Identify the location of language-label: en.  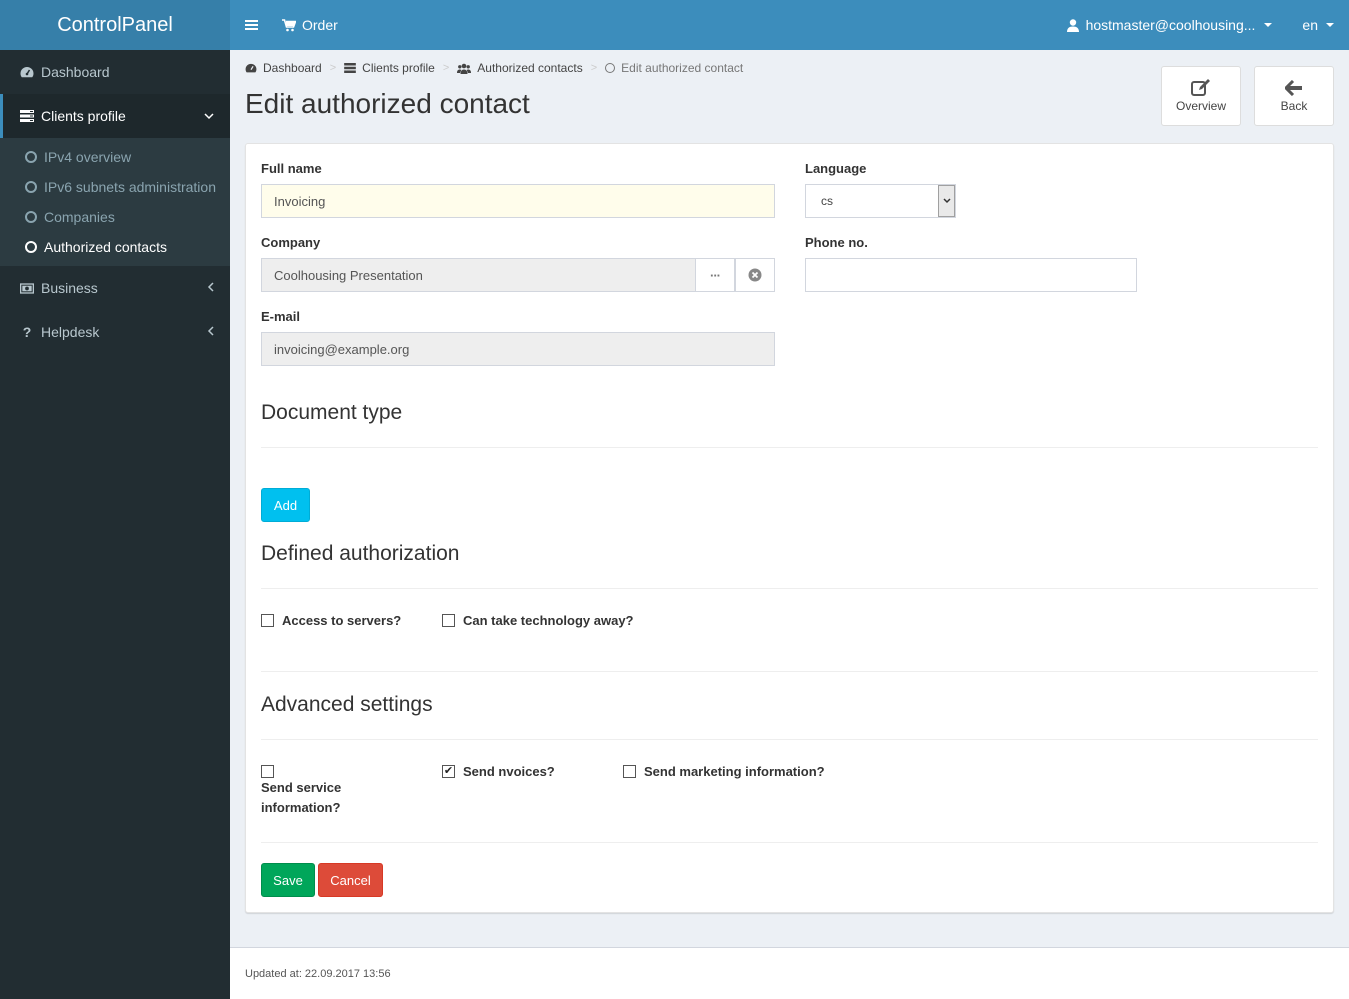
(1310, 25).